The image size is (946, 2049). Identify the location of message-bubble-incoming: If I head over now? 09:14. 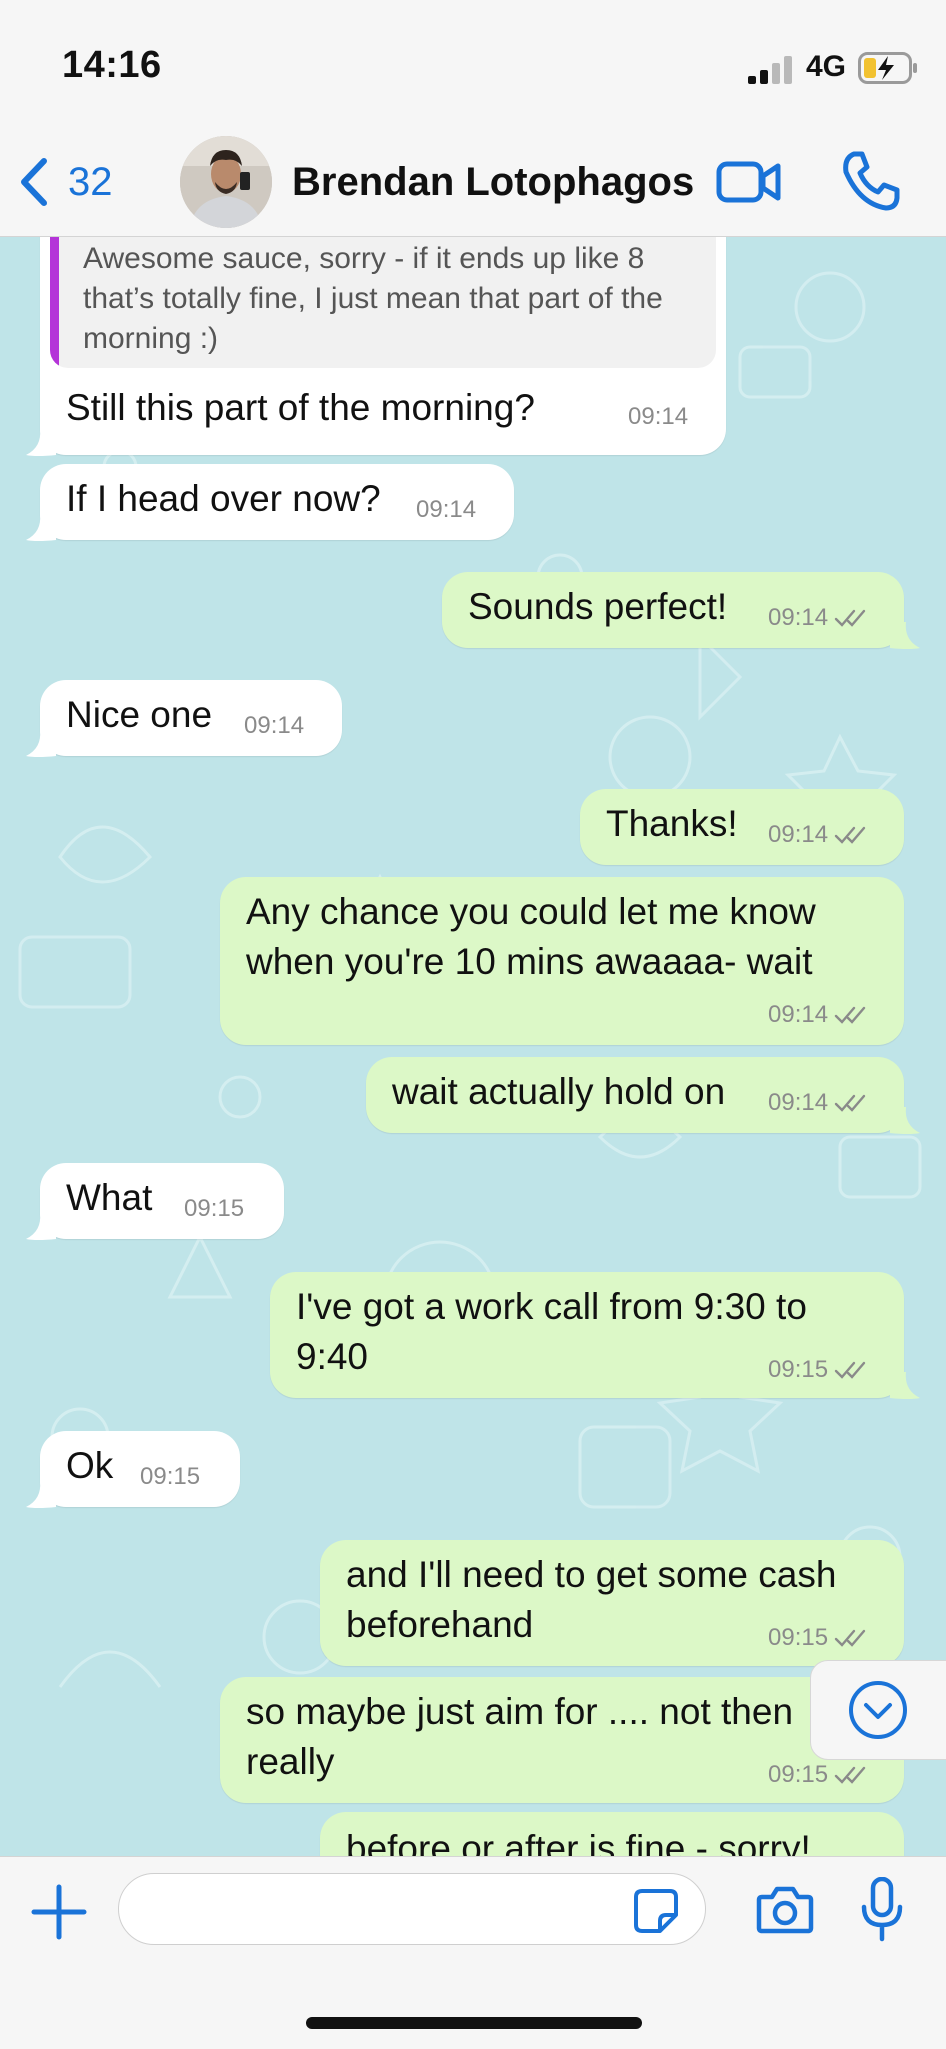
(277, 502).